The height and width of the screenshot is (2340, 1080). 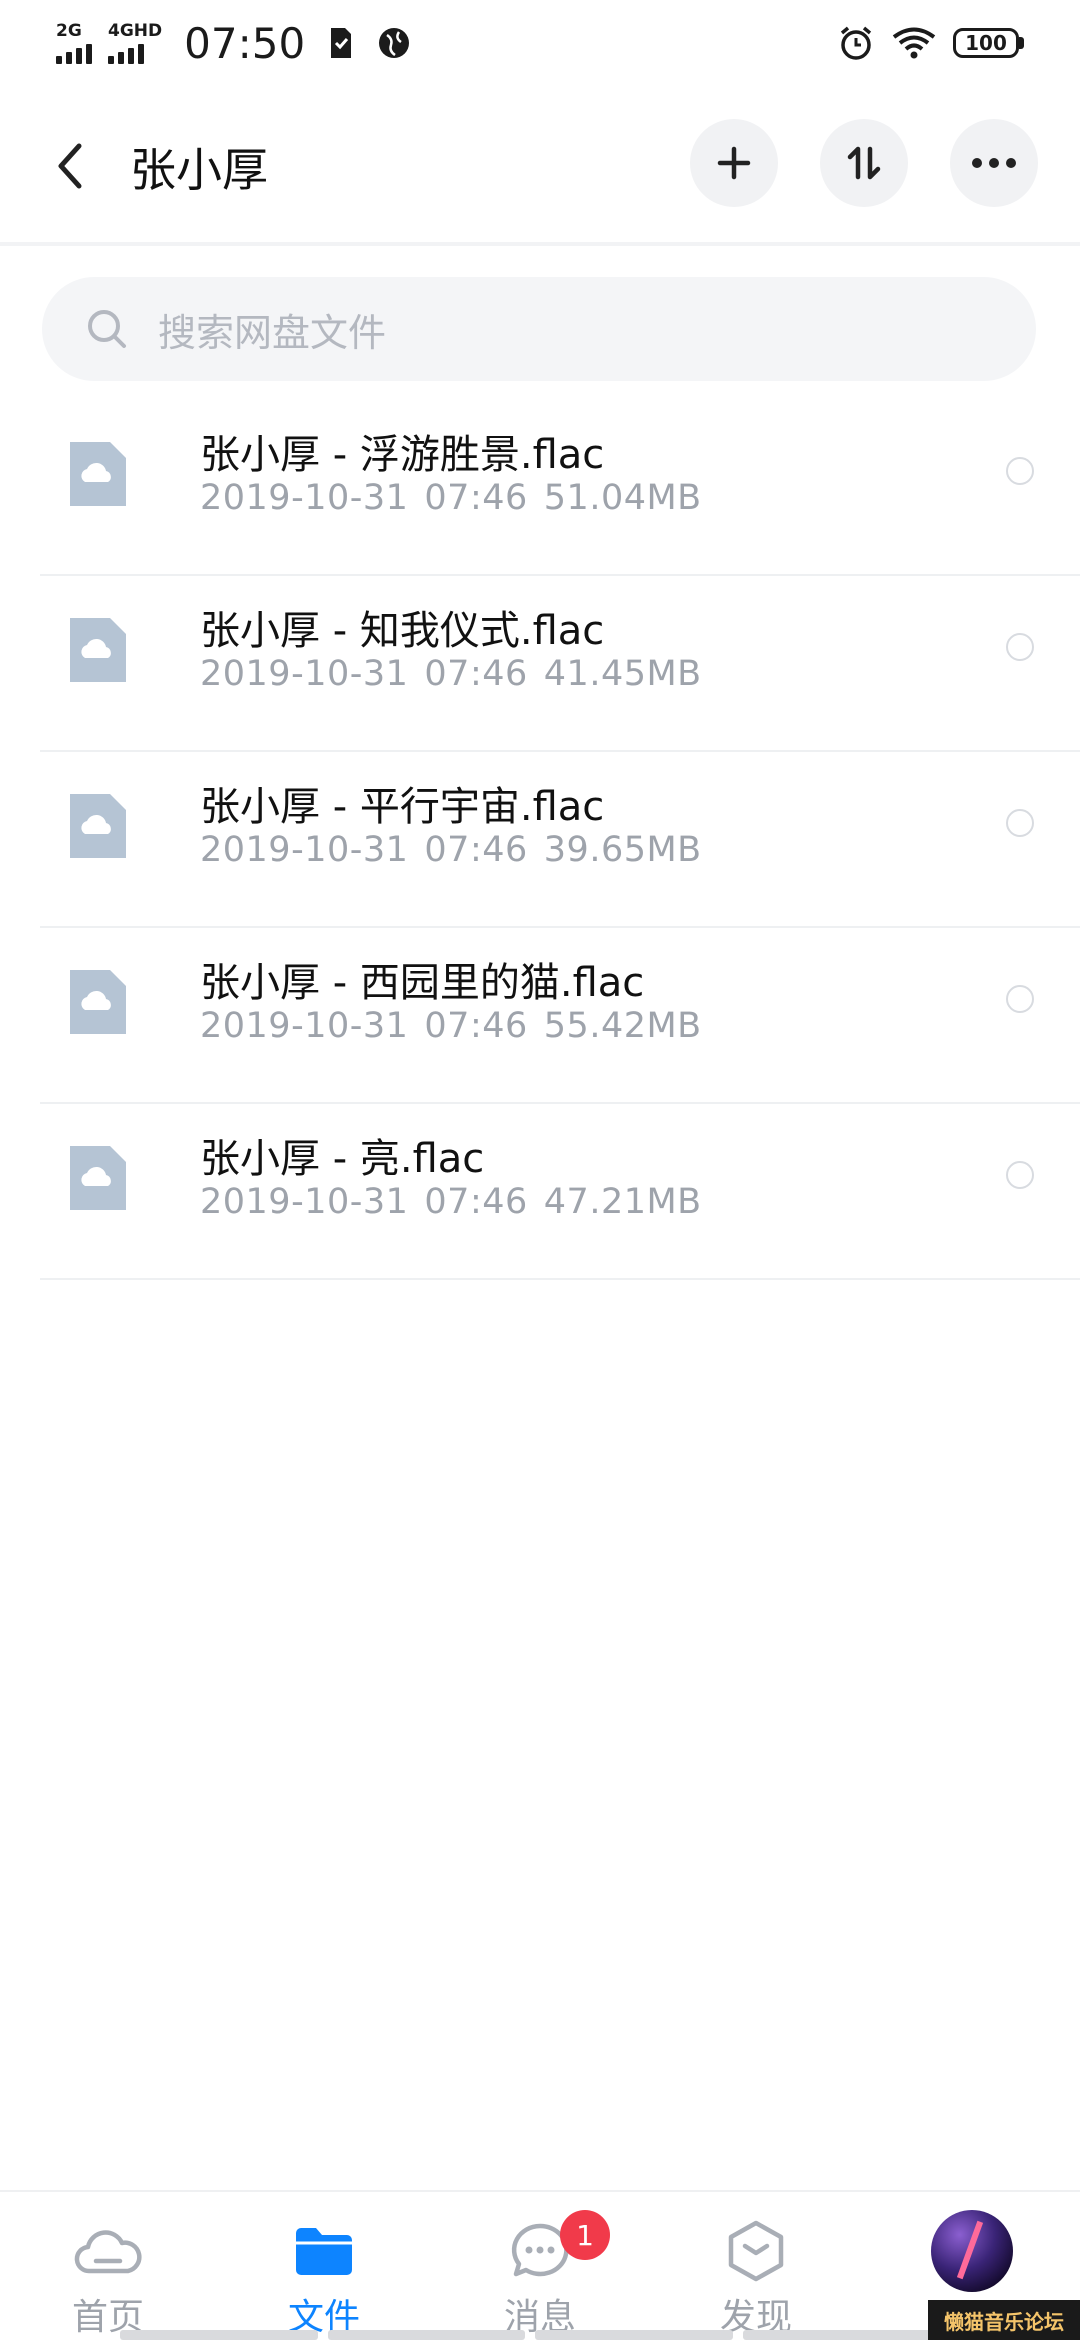 I want to click on more-icon, so click(x=994, y=163).